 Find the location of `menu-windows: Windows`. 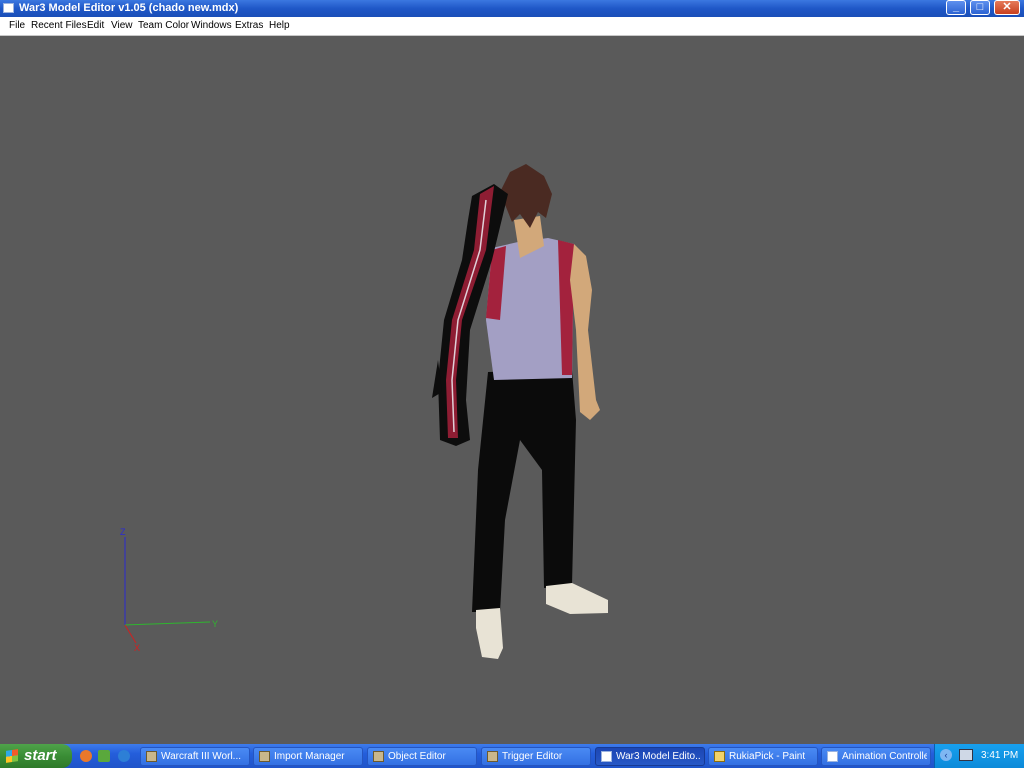

menu-windows: Windows is located at coordinates (211, 25).